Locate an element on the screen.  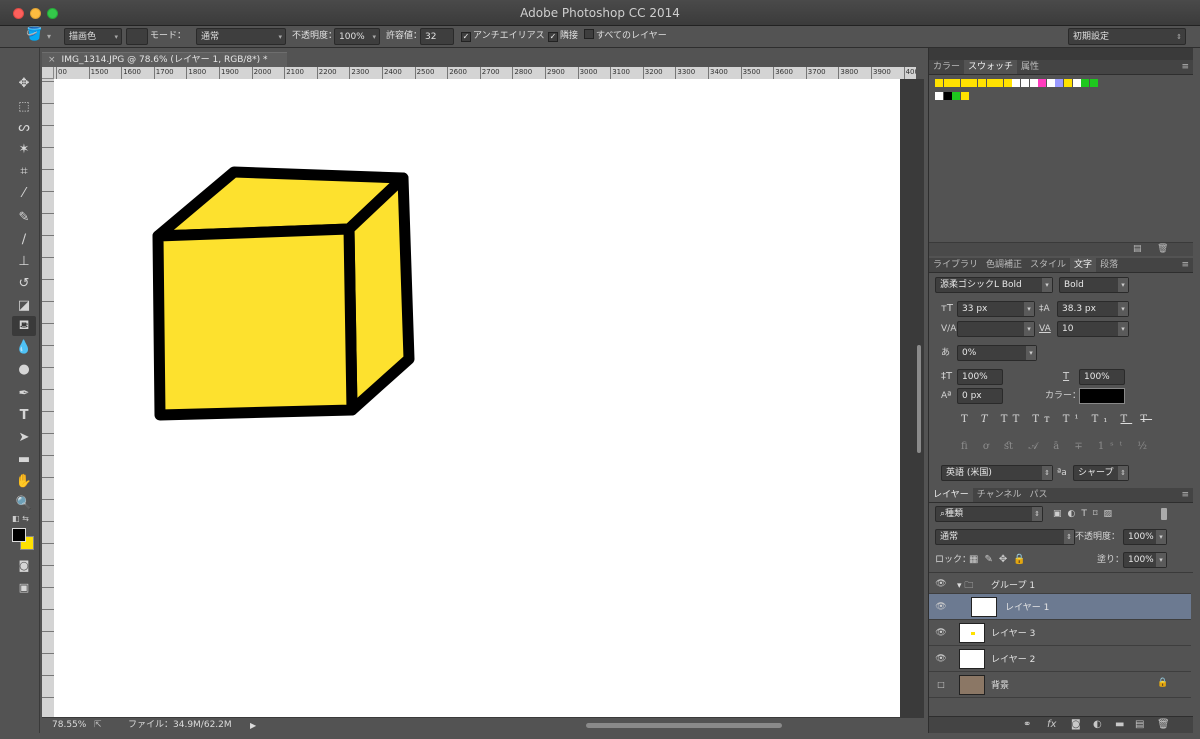
clone-stamp-tool-icon: ⊥ is located at coordinates (24, 262).